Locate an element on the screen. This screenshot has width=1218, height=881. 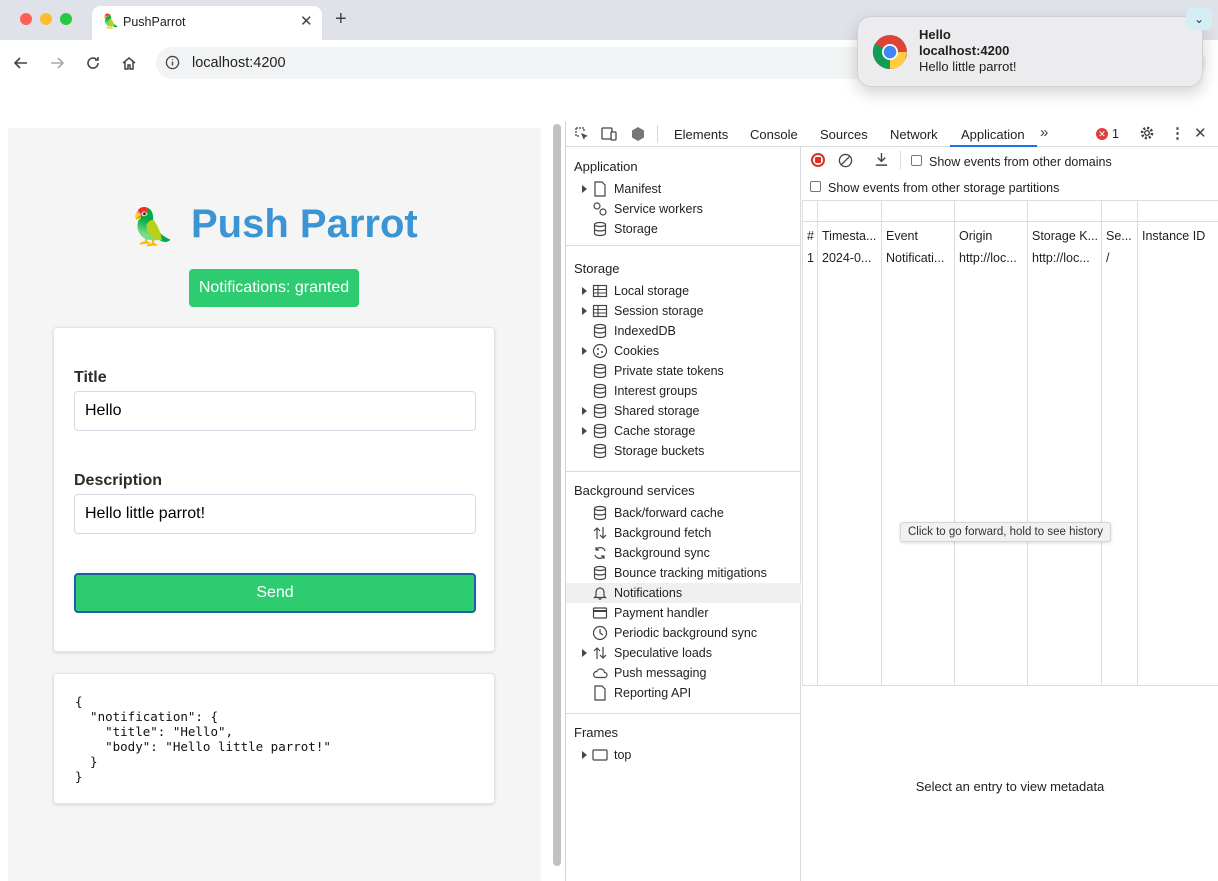
cookie-icon is located at coordinates (600, 351).